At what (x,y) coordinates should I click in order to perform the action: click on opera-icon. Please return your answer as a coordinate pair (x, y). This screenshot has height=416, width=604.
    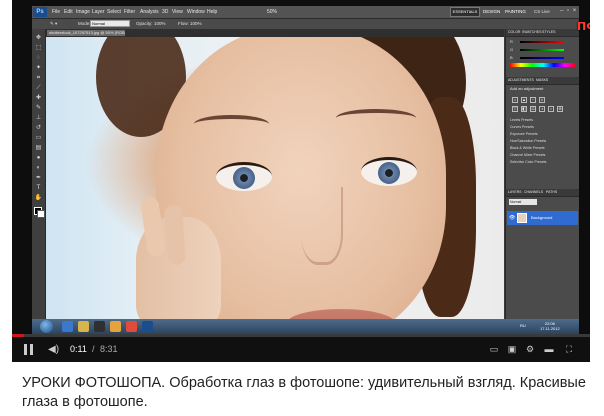
    Looking at the image, I should click on (131, 326).